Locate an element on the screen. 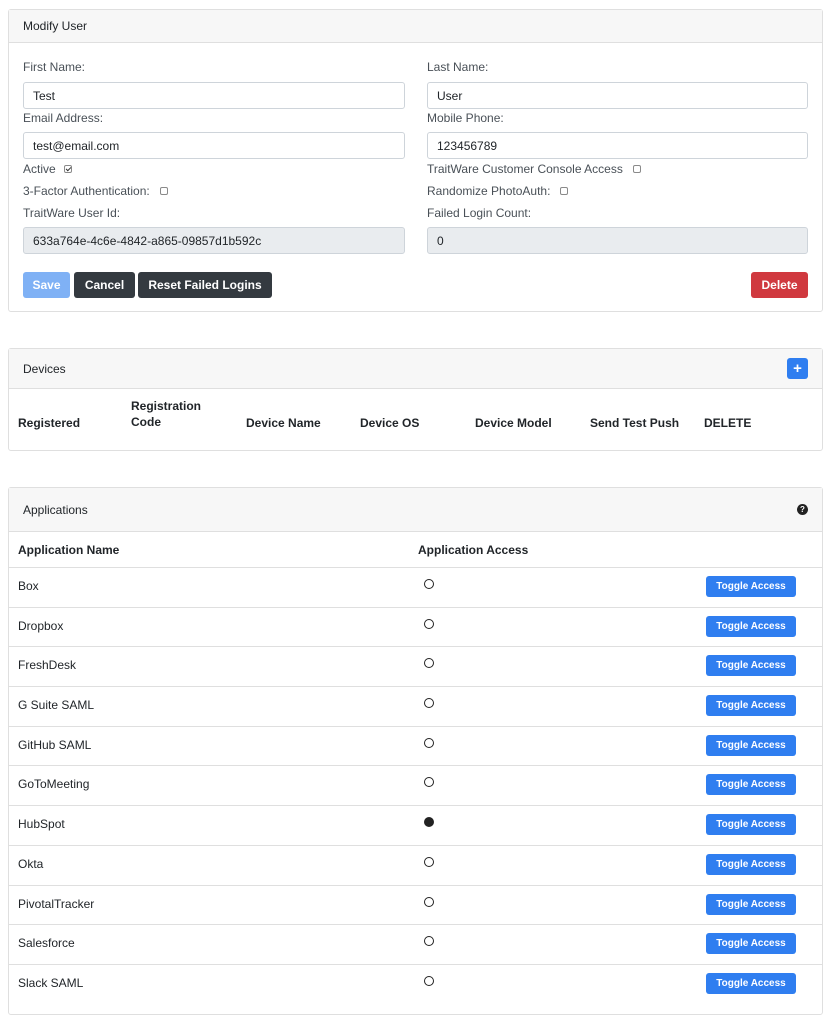 This screenshot has height=1024, width=832. user-id-label: TraitWare User Id: is located at coordinates (72, 213).